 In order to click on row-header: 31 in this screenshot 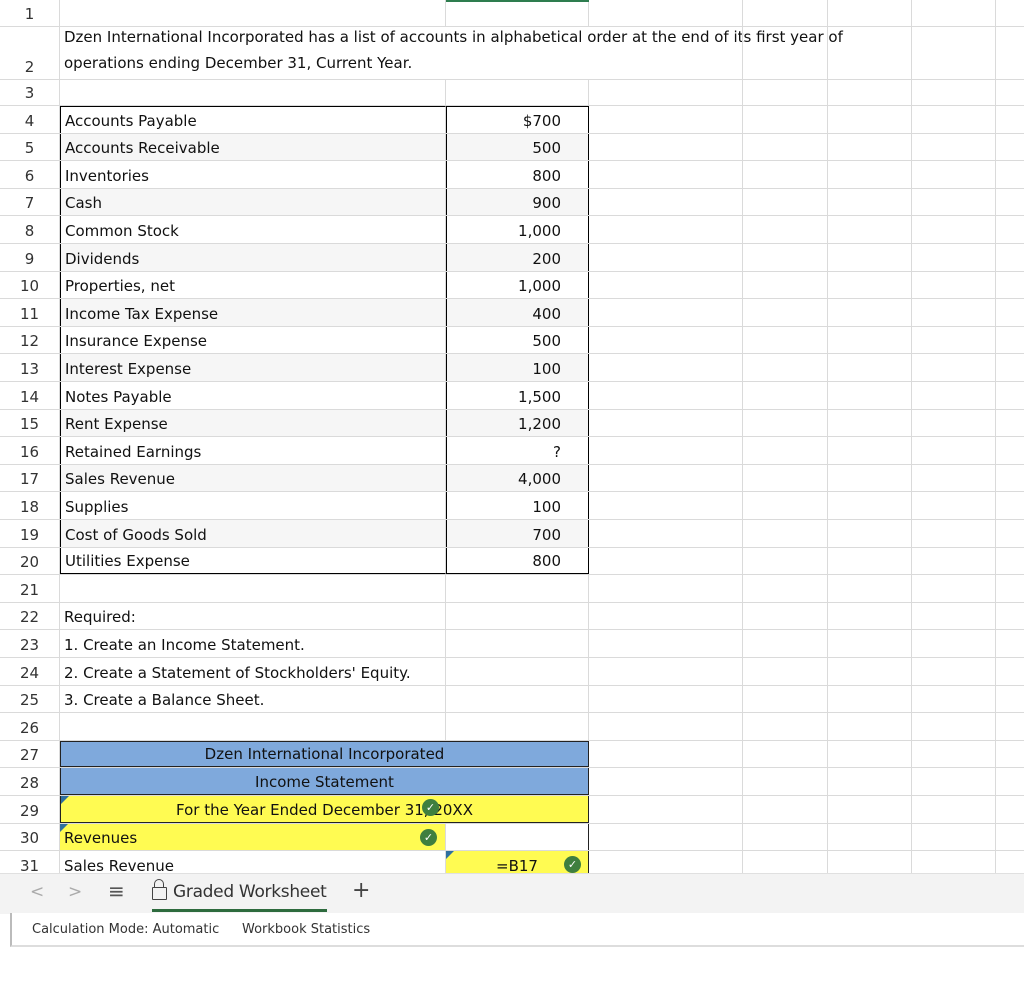, I will do `click(30, 862)`.